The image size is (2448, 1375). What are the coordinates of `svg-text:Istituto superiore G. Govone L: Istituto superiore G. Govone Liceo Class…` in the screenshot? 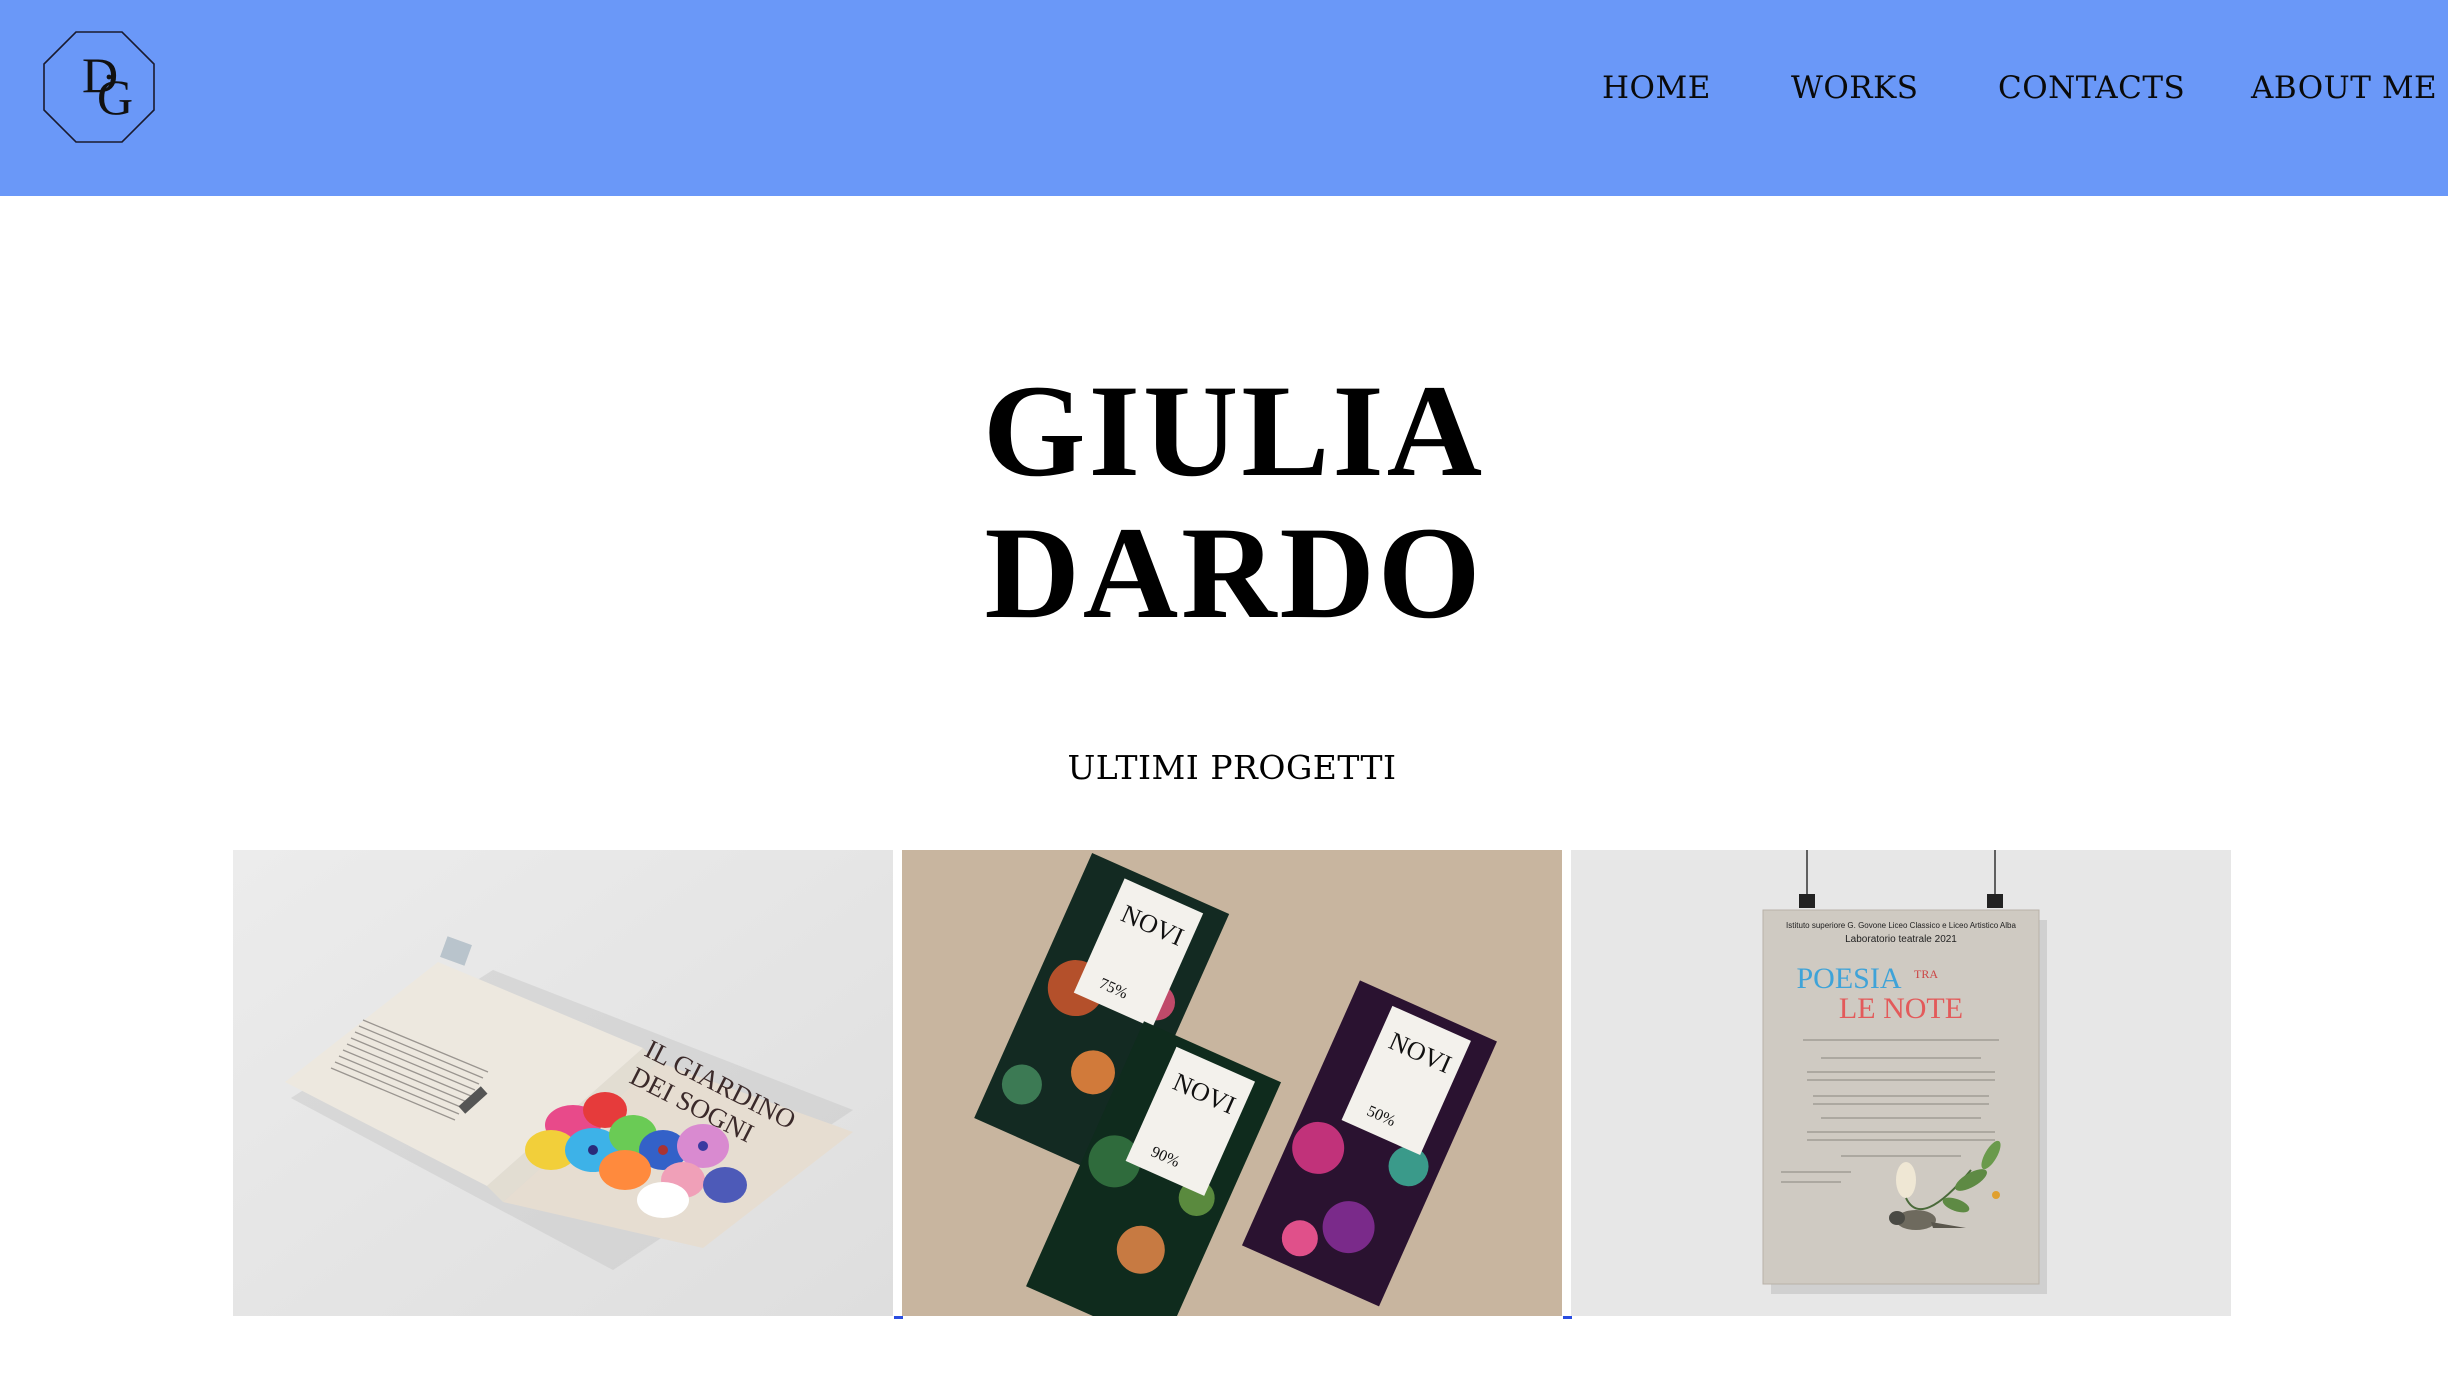 It's located at (1901, 925).